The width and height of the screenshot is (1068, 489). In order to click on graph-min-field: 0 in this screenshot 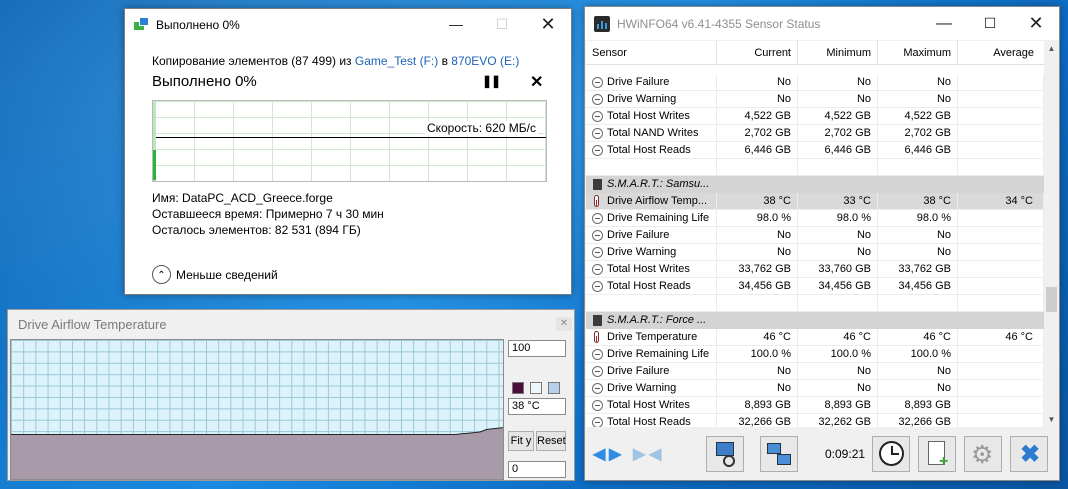, I will do `click(537, 469)`.